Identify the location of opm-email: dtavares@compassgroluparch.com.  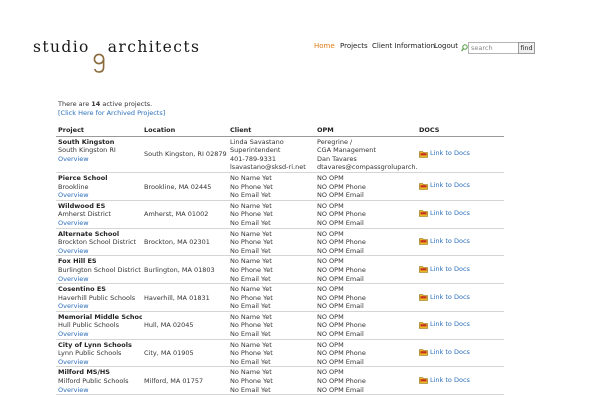
(367, 167).